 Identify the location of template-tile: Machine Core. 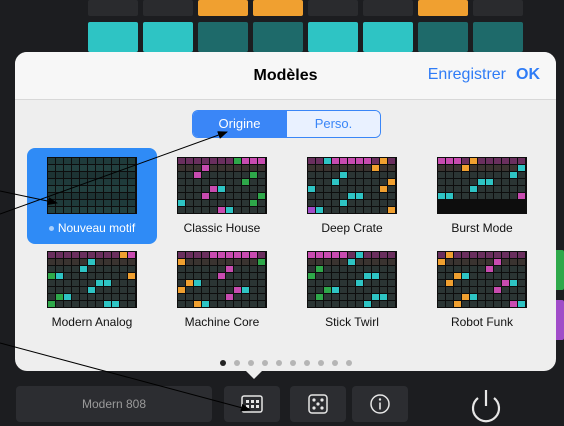
(222, 290).